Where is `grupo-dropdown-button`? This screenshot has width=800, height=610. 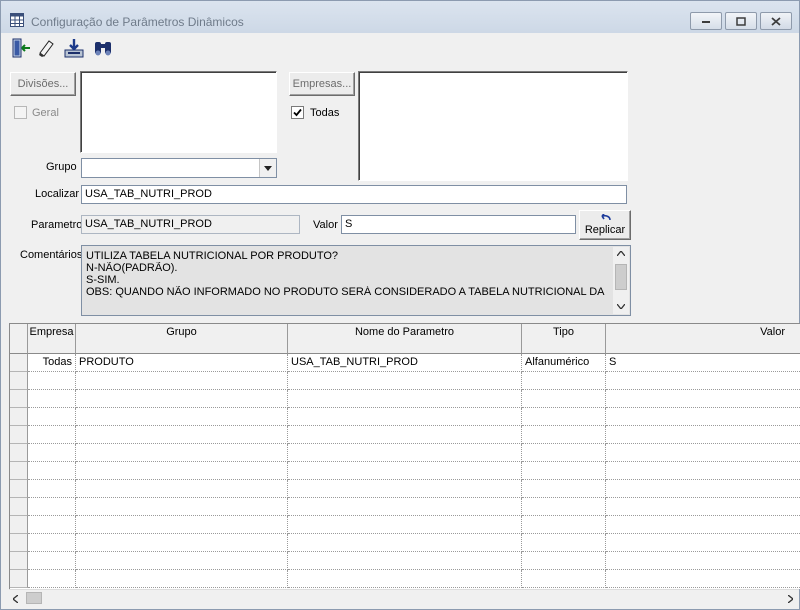
grupo-dropdown-button is located at coordinates (267, 168).